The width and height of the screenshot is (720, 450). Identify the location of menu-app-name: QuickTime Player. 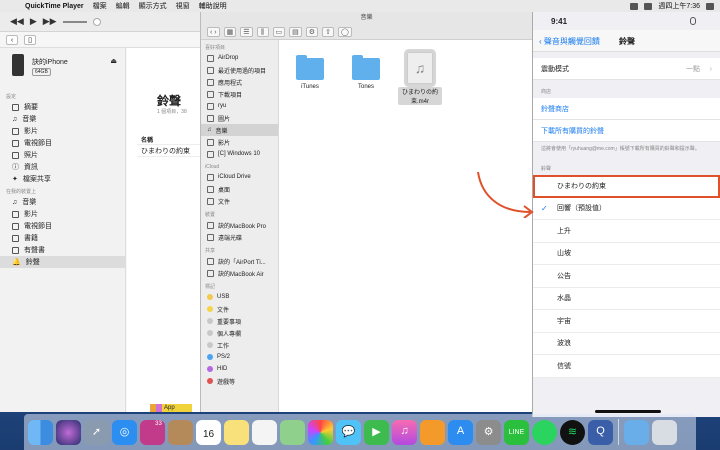
(54, 6).